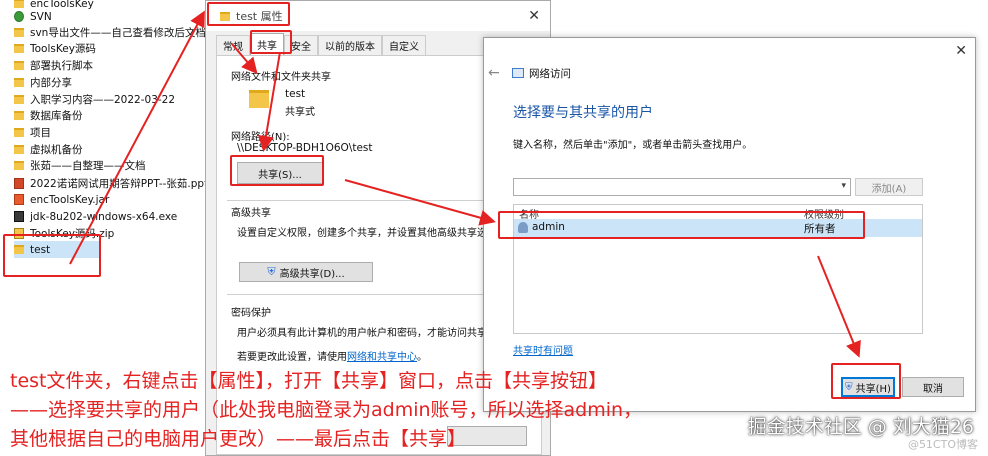 The image size is (988, 456). I want to click on shared-folder-icon, so click(259, 99).